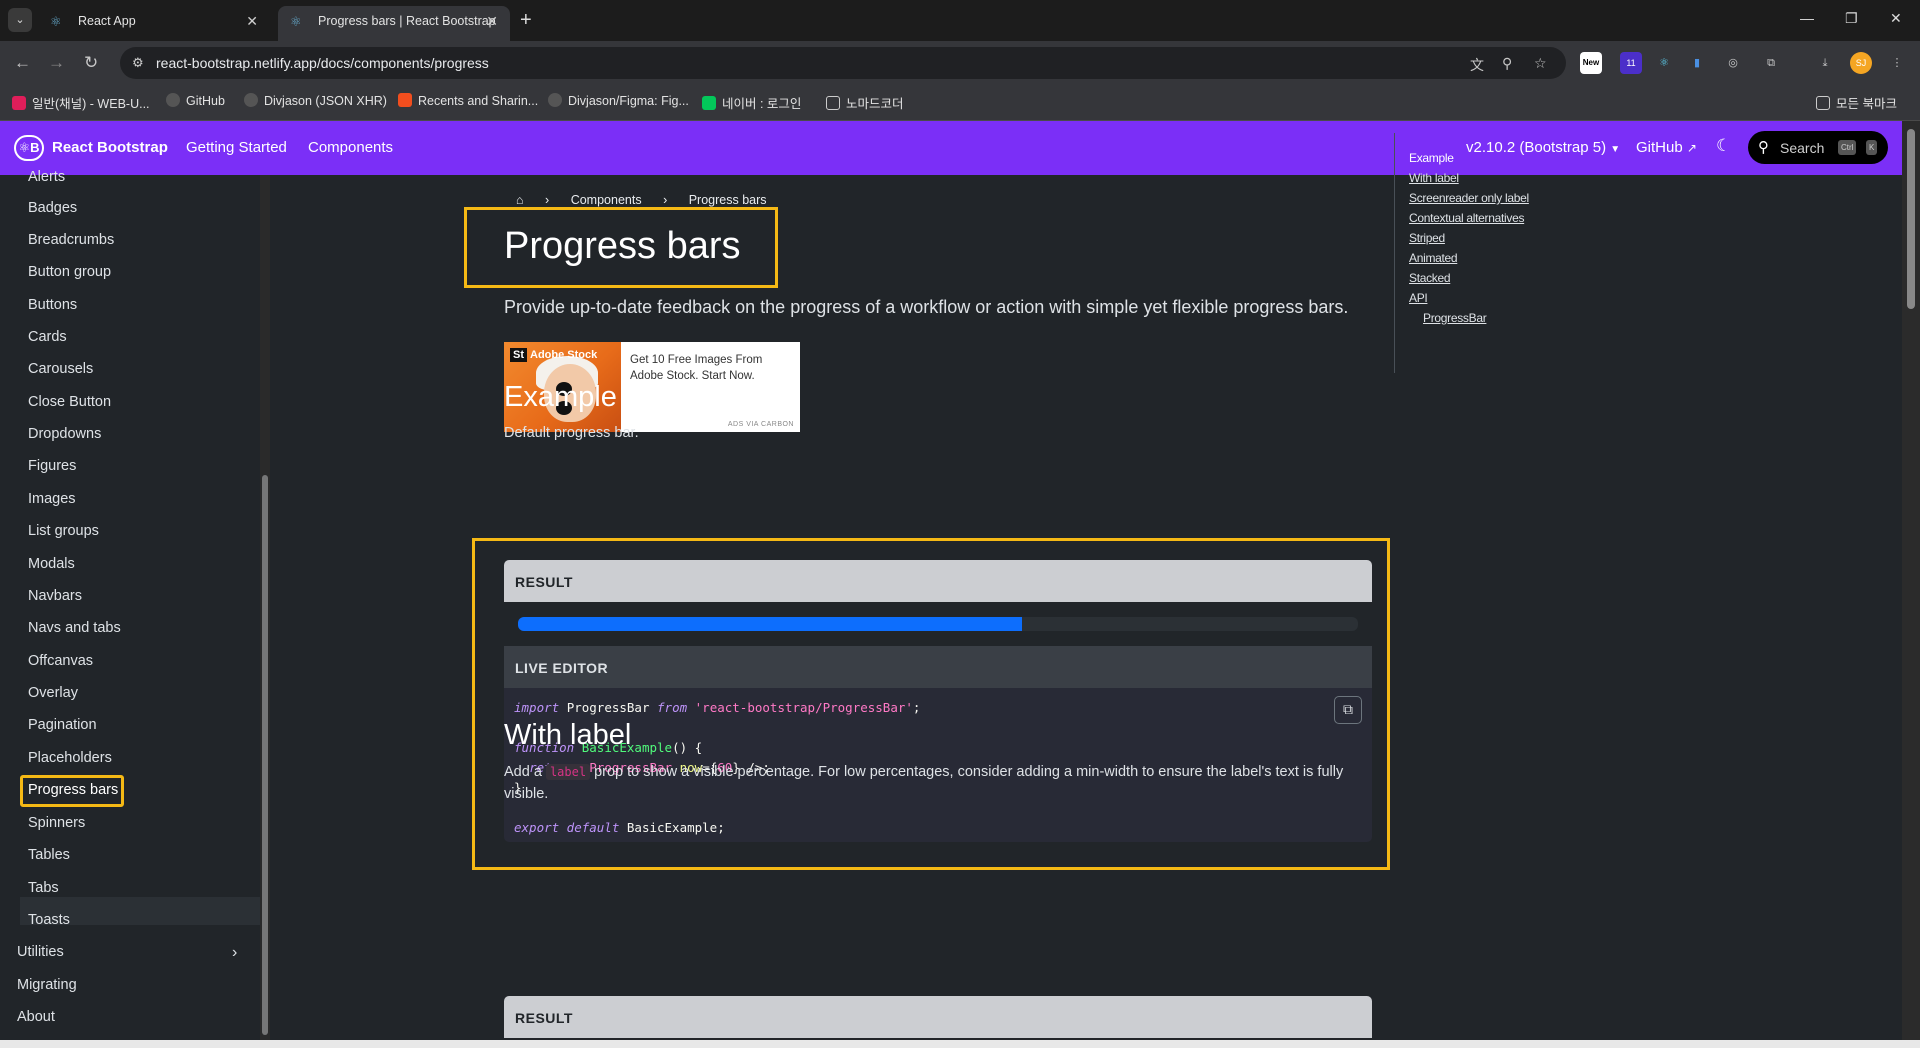  What do you see at coordinates (555, 100) in the screenshot?
I see `github-icon` at bounding box center [555, 100].